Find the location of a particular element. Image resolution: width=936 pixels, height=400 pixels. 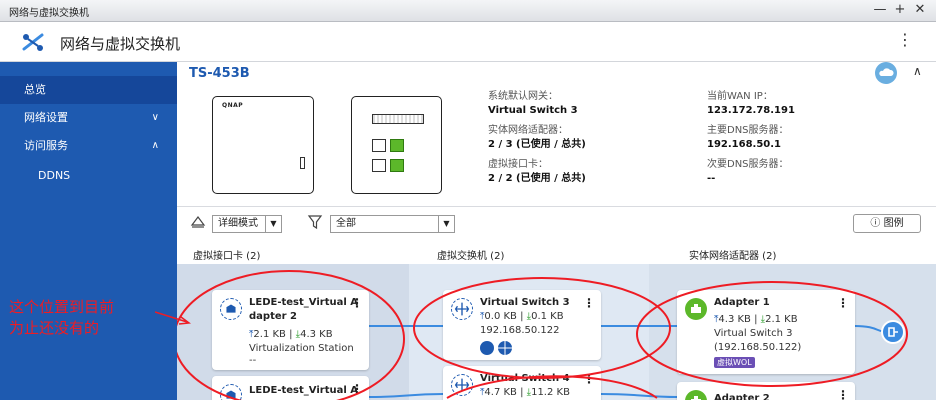

app-header: 网络与虚拟交换机 ⋮ is located at coordinates (468, 42).